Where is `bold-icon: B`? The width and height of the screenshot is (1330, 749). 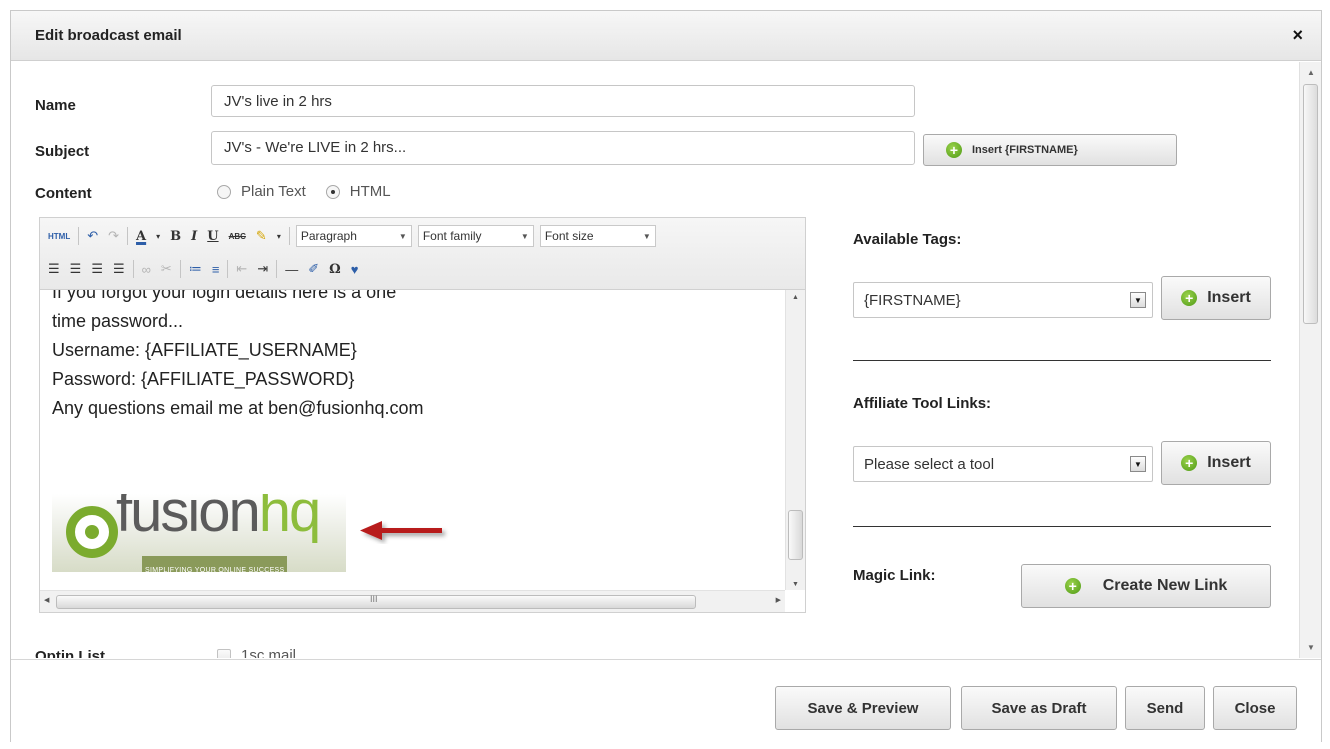 bold-icon: B is located at coordinates (175, 236).